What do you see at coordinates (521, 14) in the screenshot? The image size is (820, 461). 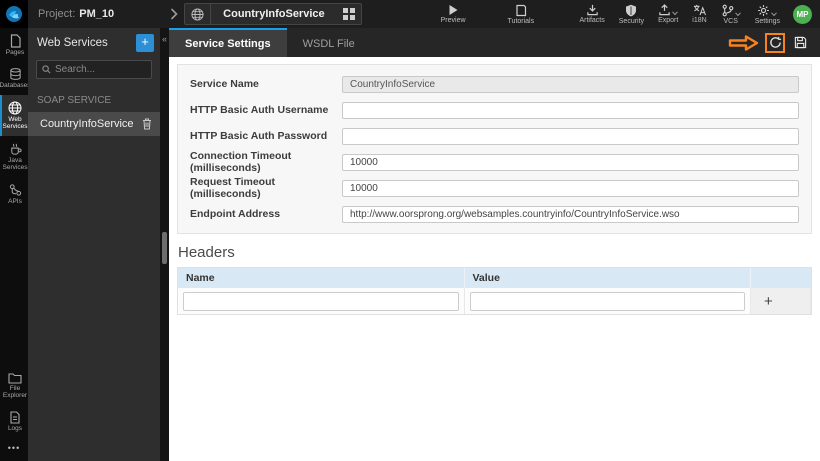 I see `tutorials-button: Tutorials` at bounding box center [521, 14].